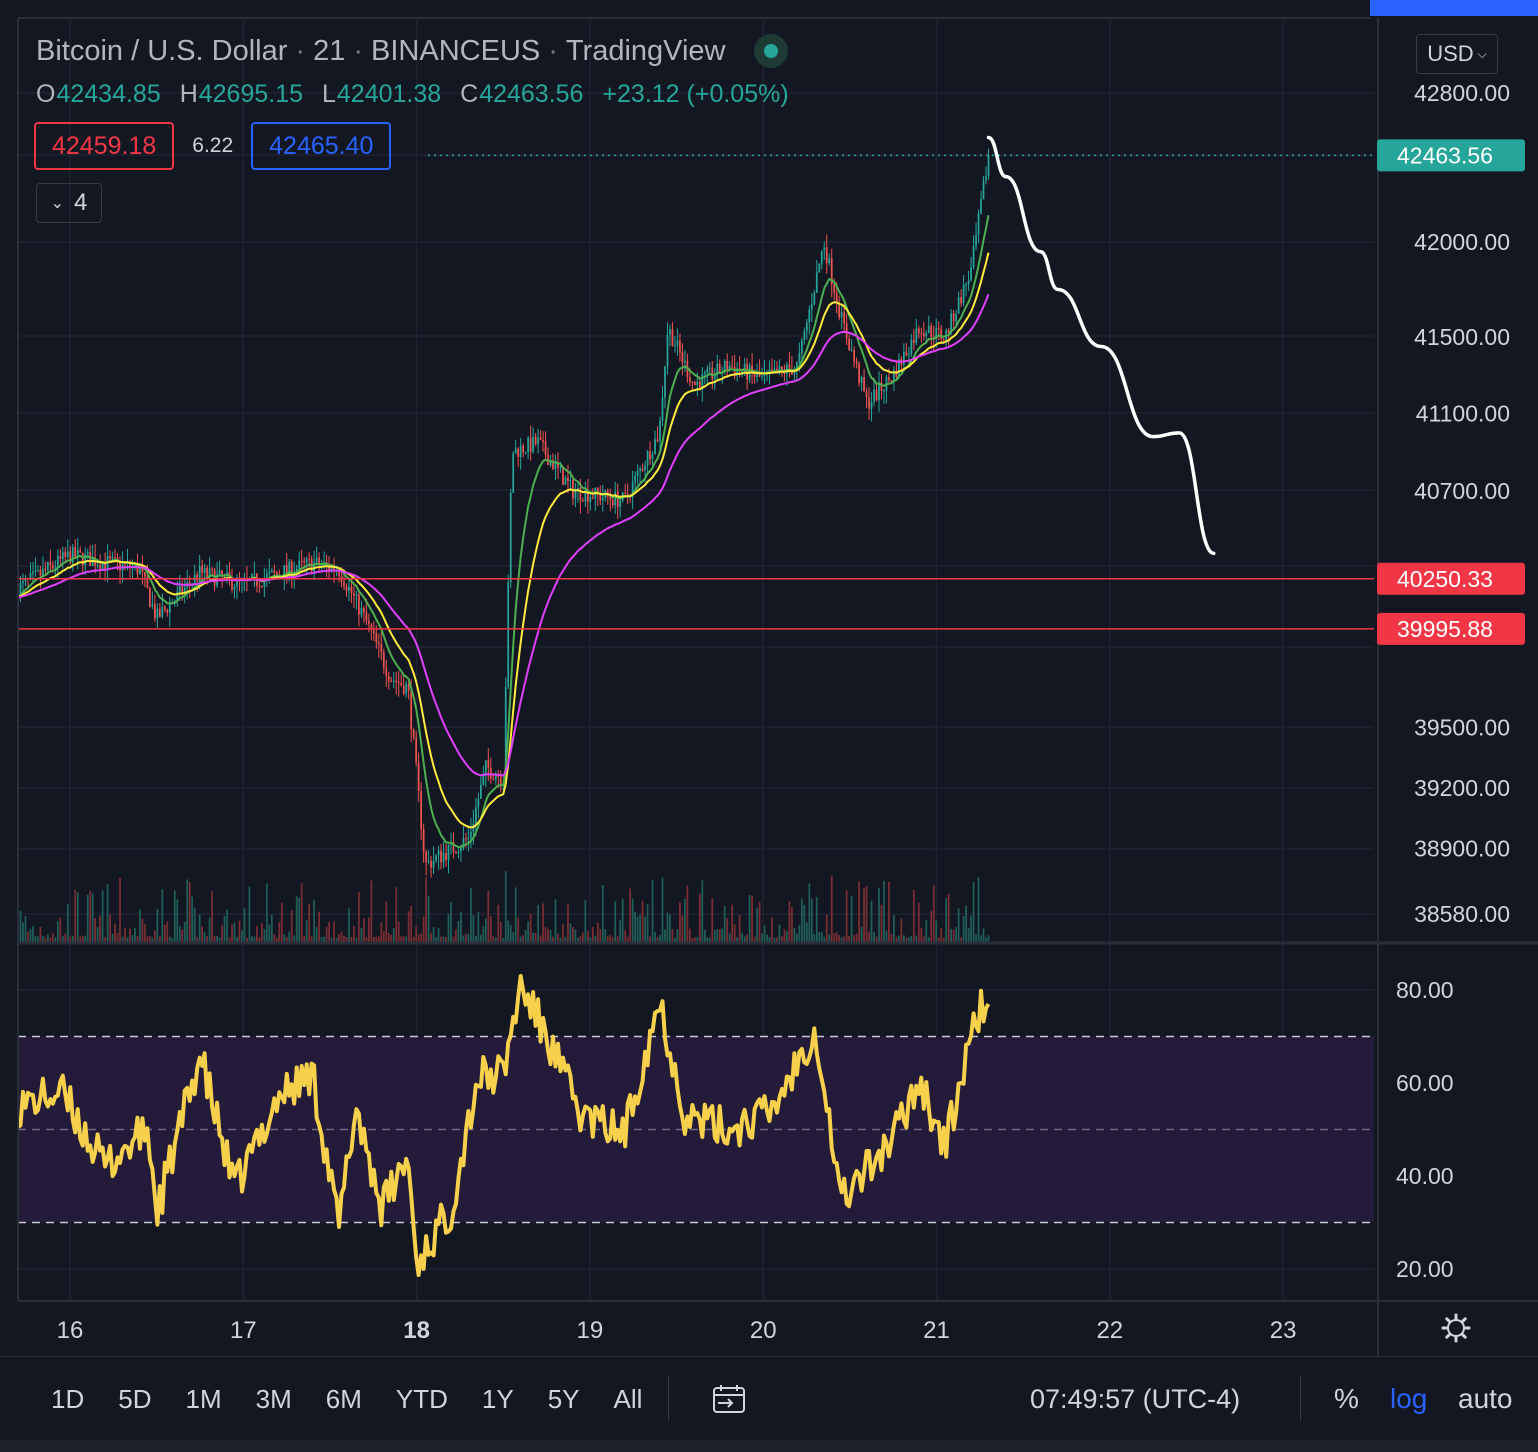  What do you see at coordinates (416, 1330) in the screenshot?
I see `time-axis-label: 18` at bounding box center [416, 1330].